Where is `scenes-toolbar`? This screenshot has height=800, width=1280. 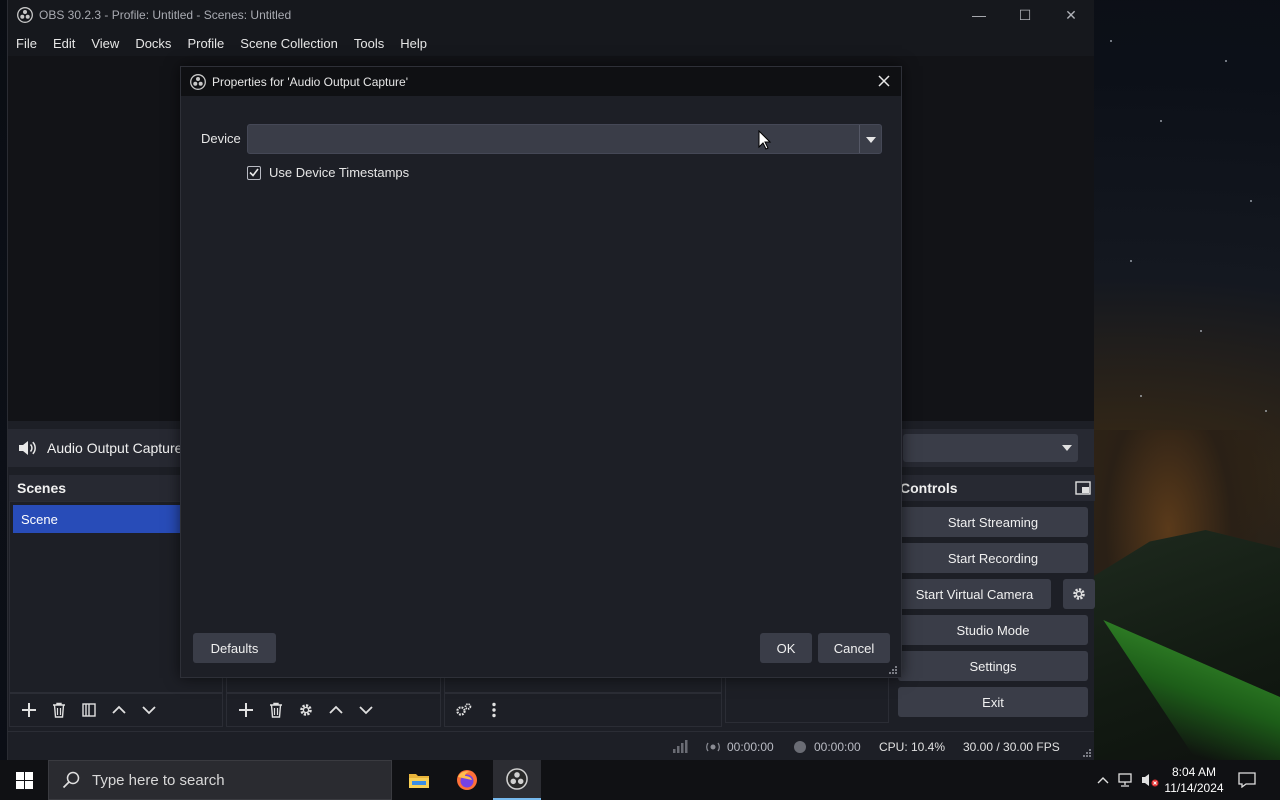
scenes-toolbar is located at coordinates (116, 710).